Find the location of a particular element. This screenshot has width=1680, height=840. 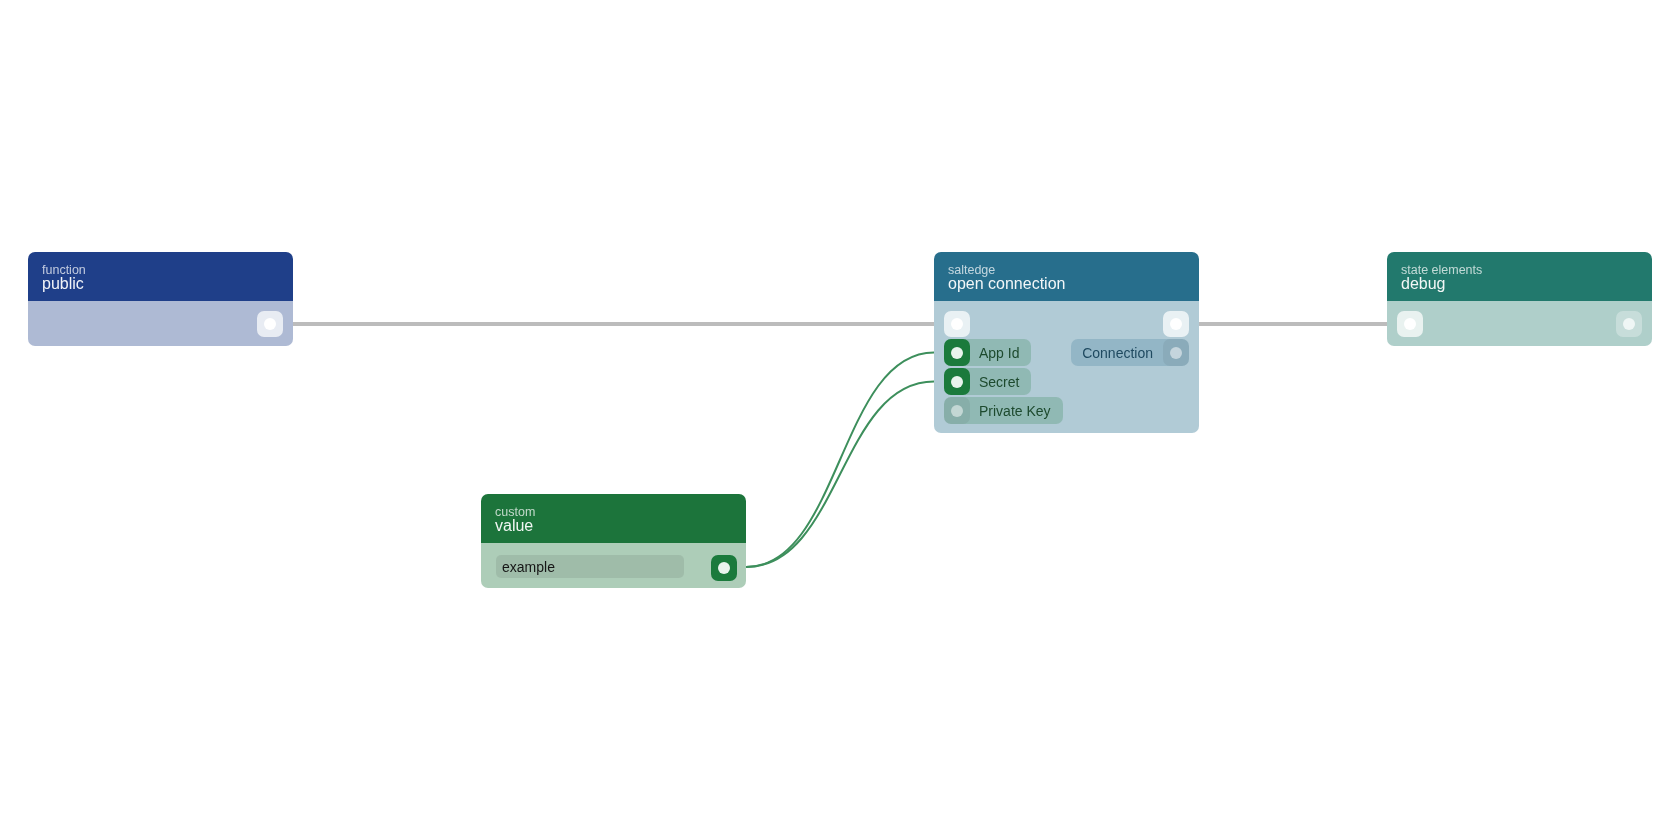

node-category: state elements is located at coordinates (1442, 269).